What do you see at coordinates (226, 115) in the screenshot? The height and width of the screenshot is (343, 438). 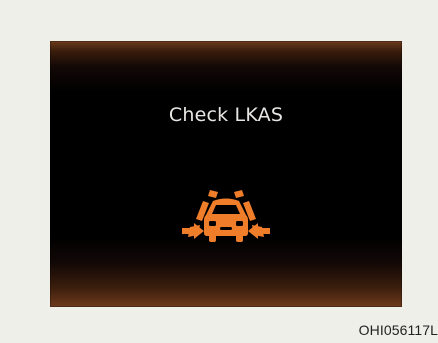 I see `lkas-message: Check LKAS` at bounding box center [226, 115].